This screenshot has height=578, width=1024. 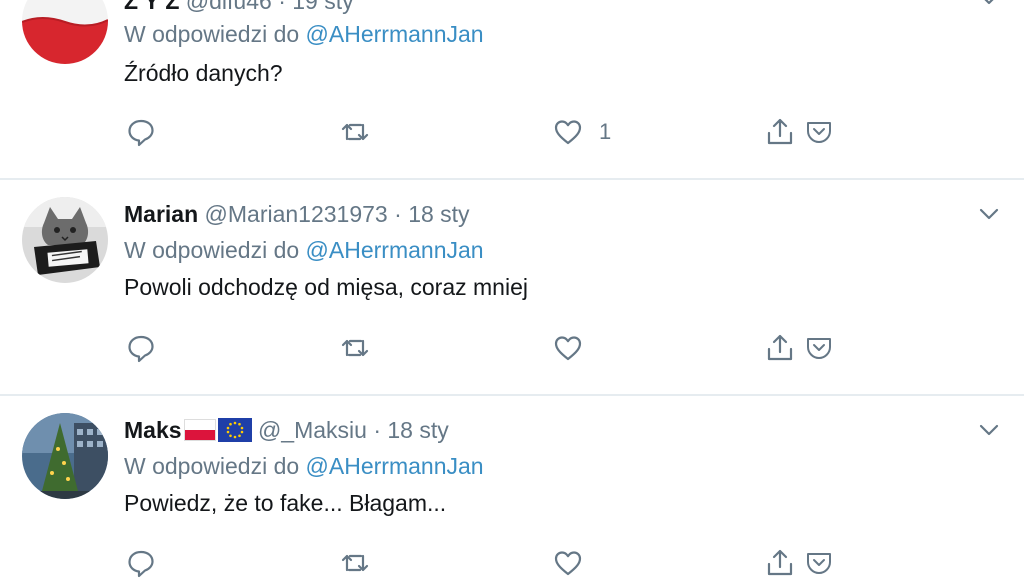 I want to click on tweet-header: Maks @_Maksiu · 18 sty, so click(x=286, y=430).